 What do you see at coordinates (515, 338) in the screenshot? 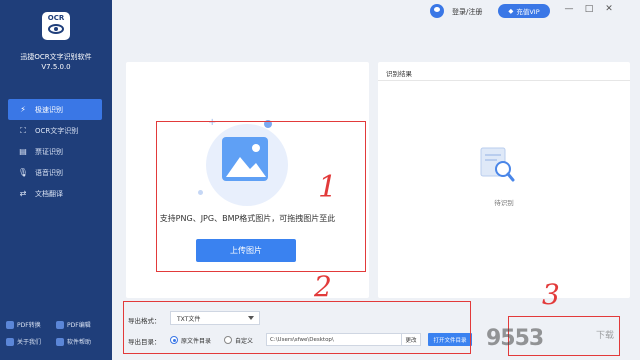
I see `watermark-main: 9553` at bounding box center [515, 338].